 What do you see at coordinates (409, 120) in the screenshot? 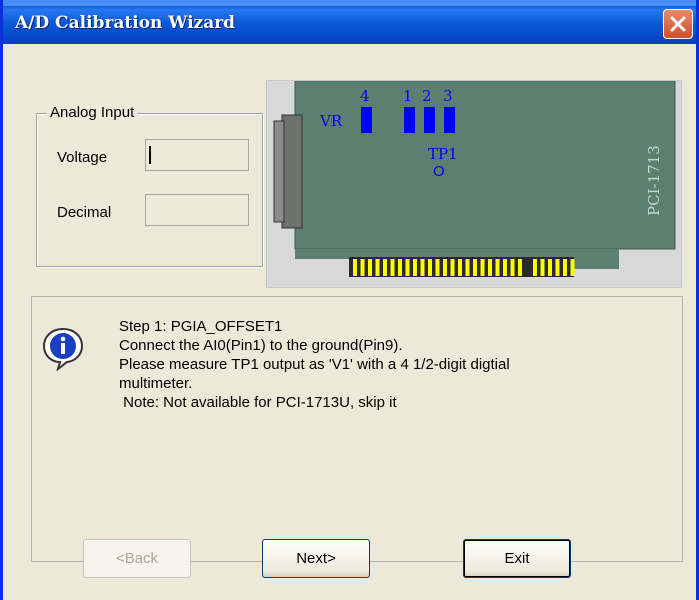
I see `vr-1-marker` at bounding box center [409, 120].